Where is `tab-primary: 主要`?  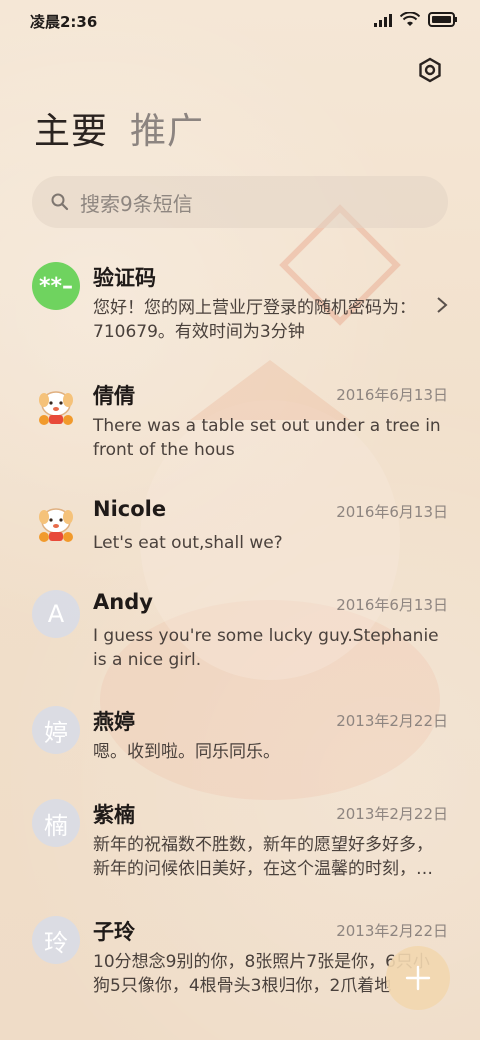 tab-primary: 主要 is located at coordinates (71, 132).